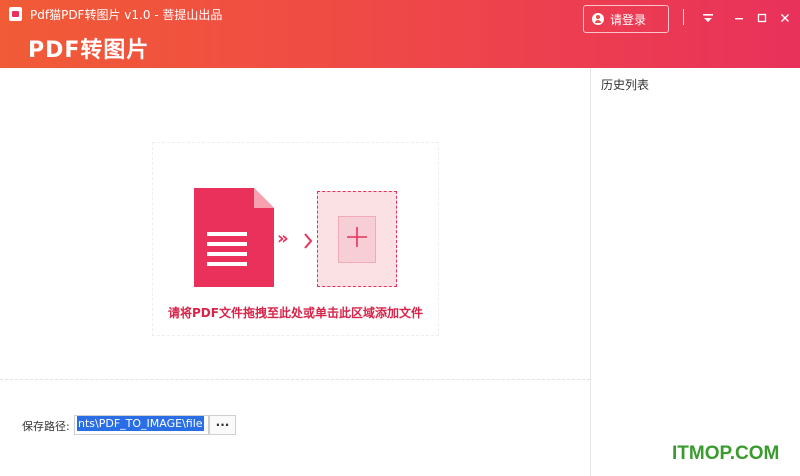 This screenshot has width=800, height=476. I want to click on login-button: 请登录, so click(626, 19).